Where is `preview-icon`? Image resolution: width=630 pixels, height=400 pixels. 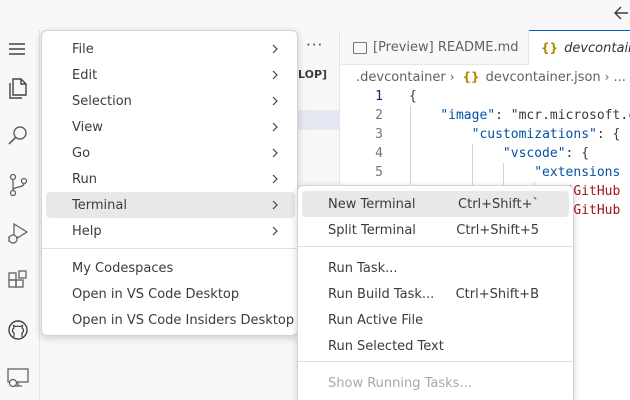
preview-icon is located at coordinates (360, 47).